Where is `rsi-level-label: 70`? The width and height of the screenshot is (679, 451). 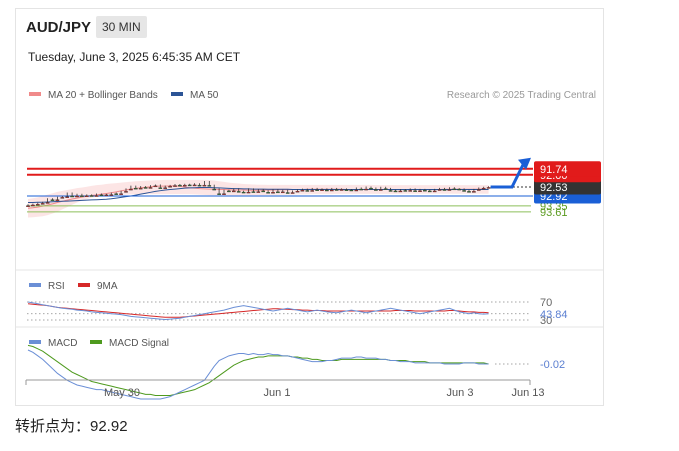 rsi-level-label: 70 is located at coordinates (546, 303).